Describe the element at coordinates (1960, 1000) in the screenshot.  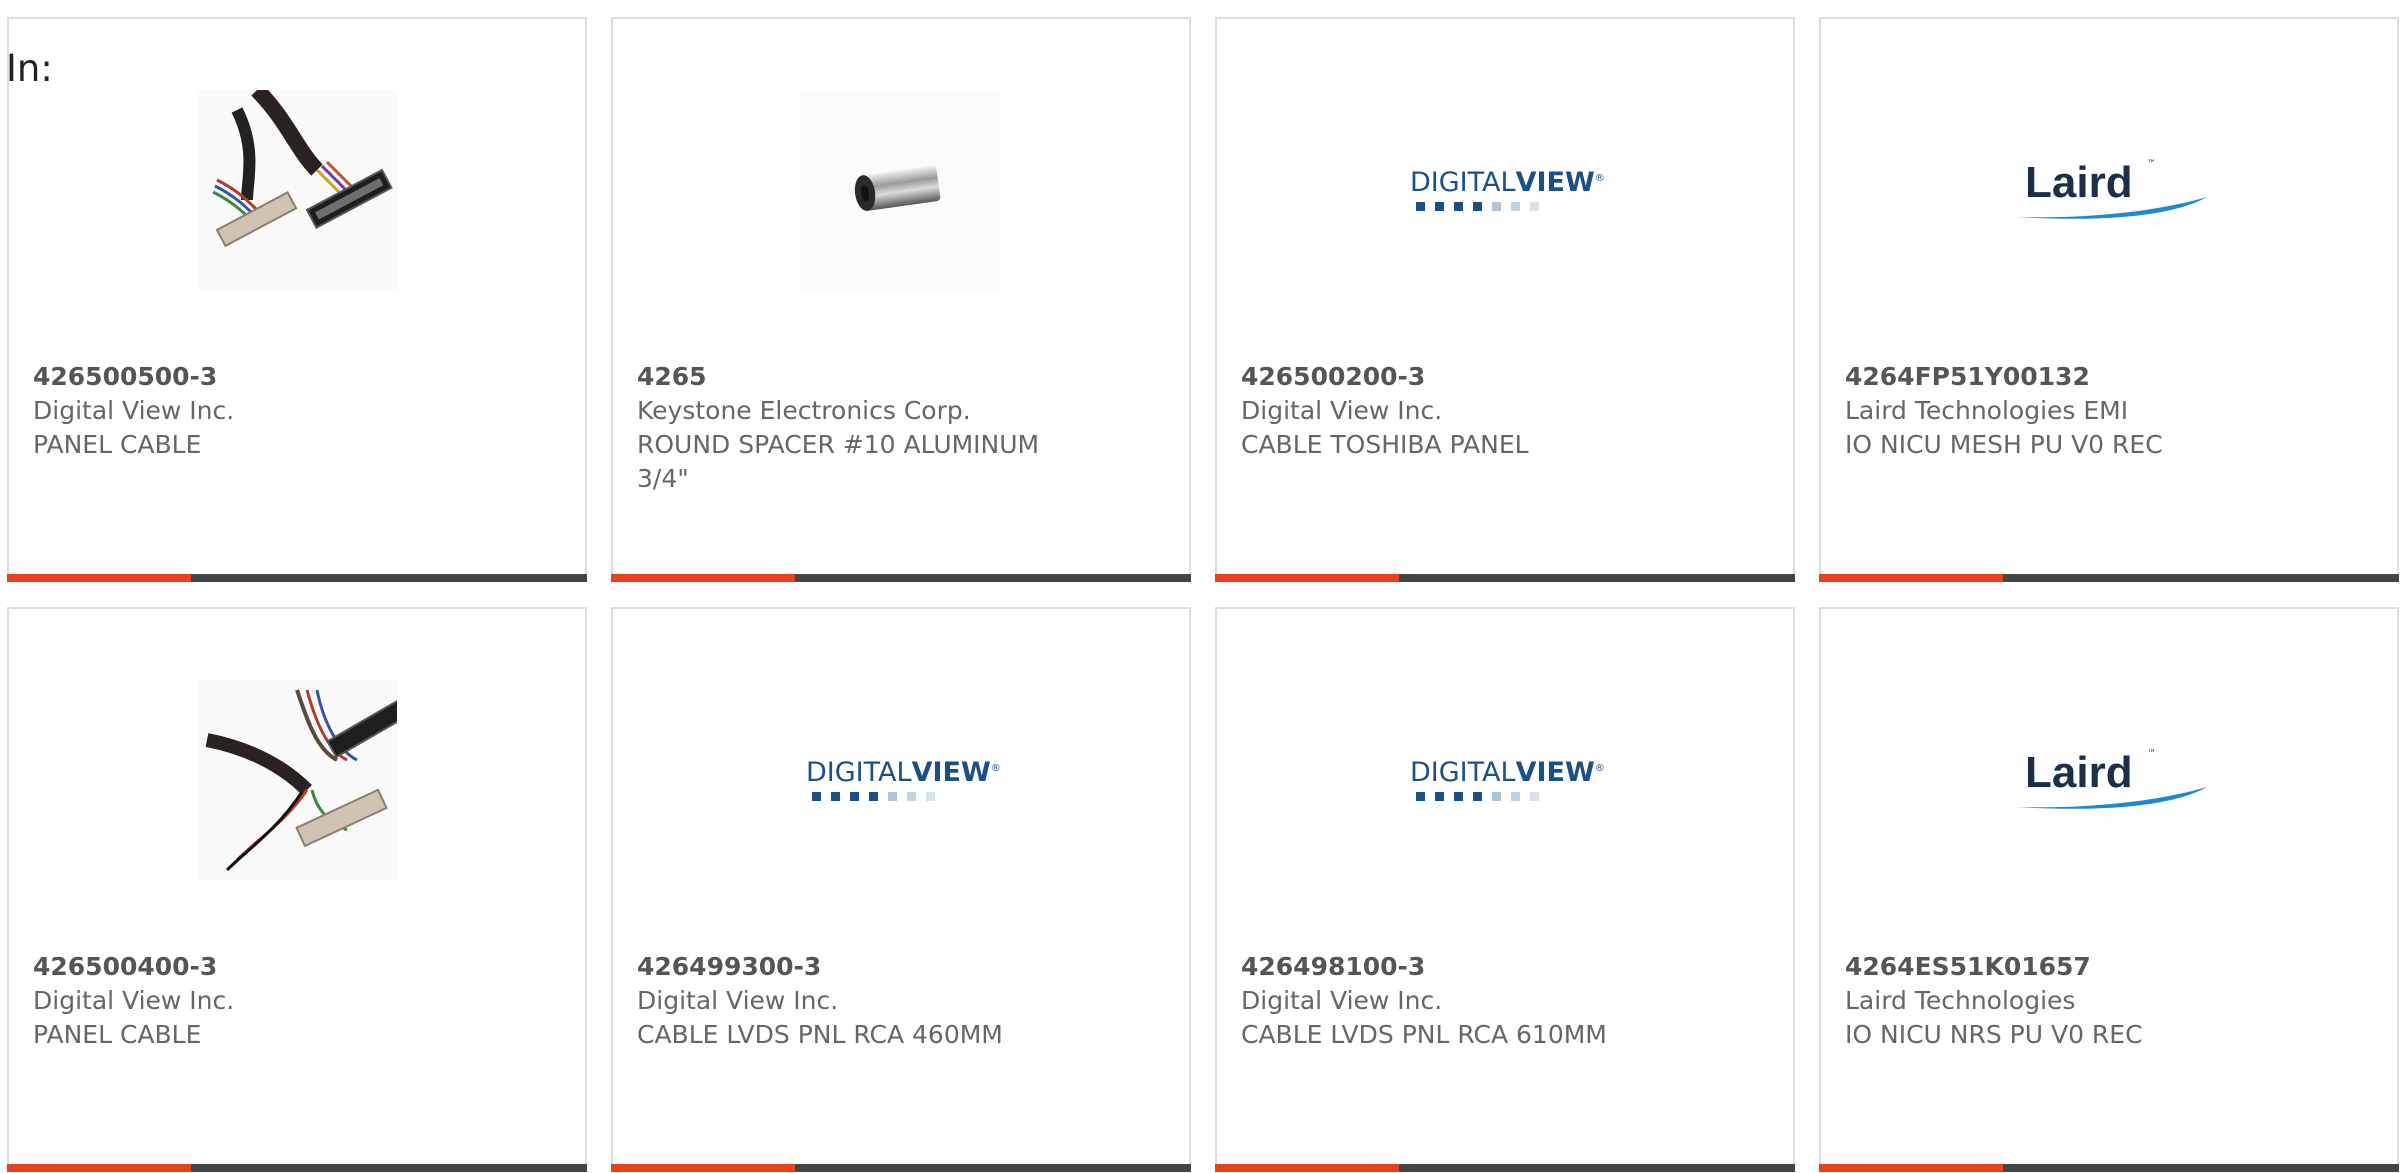
I see `manufacturer-name: Laird Technologies` at that location.